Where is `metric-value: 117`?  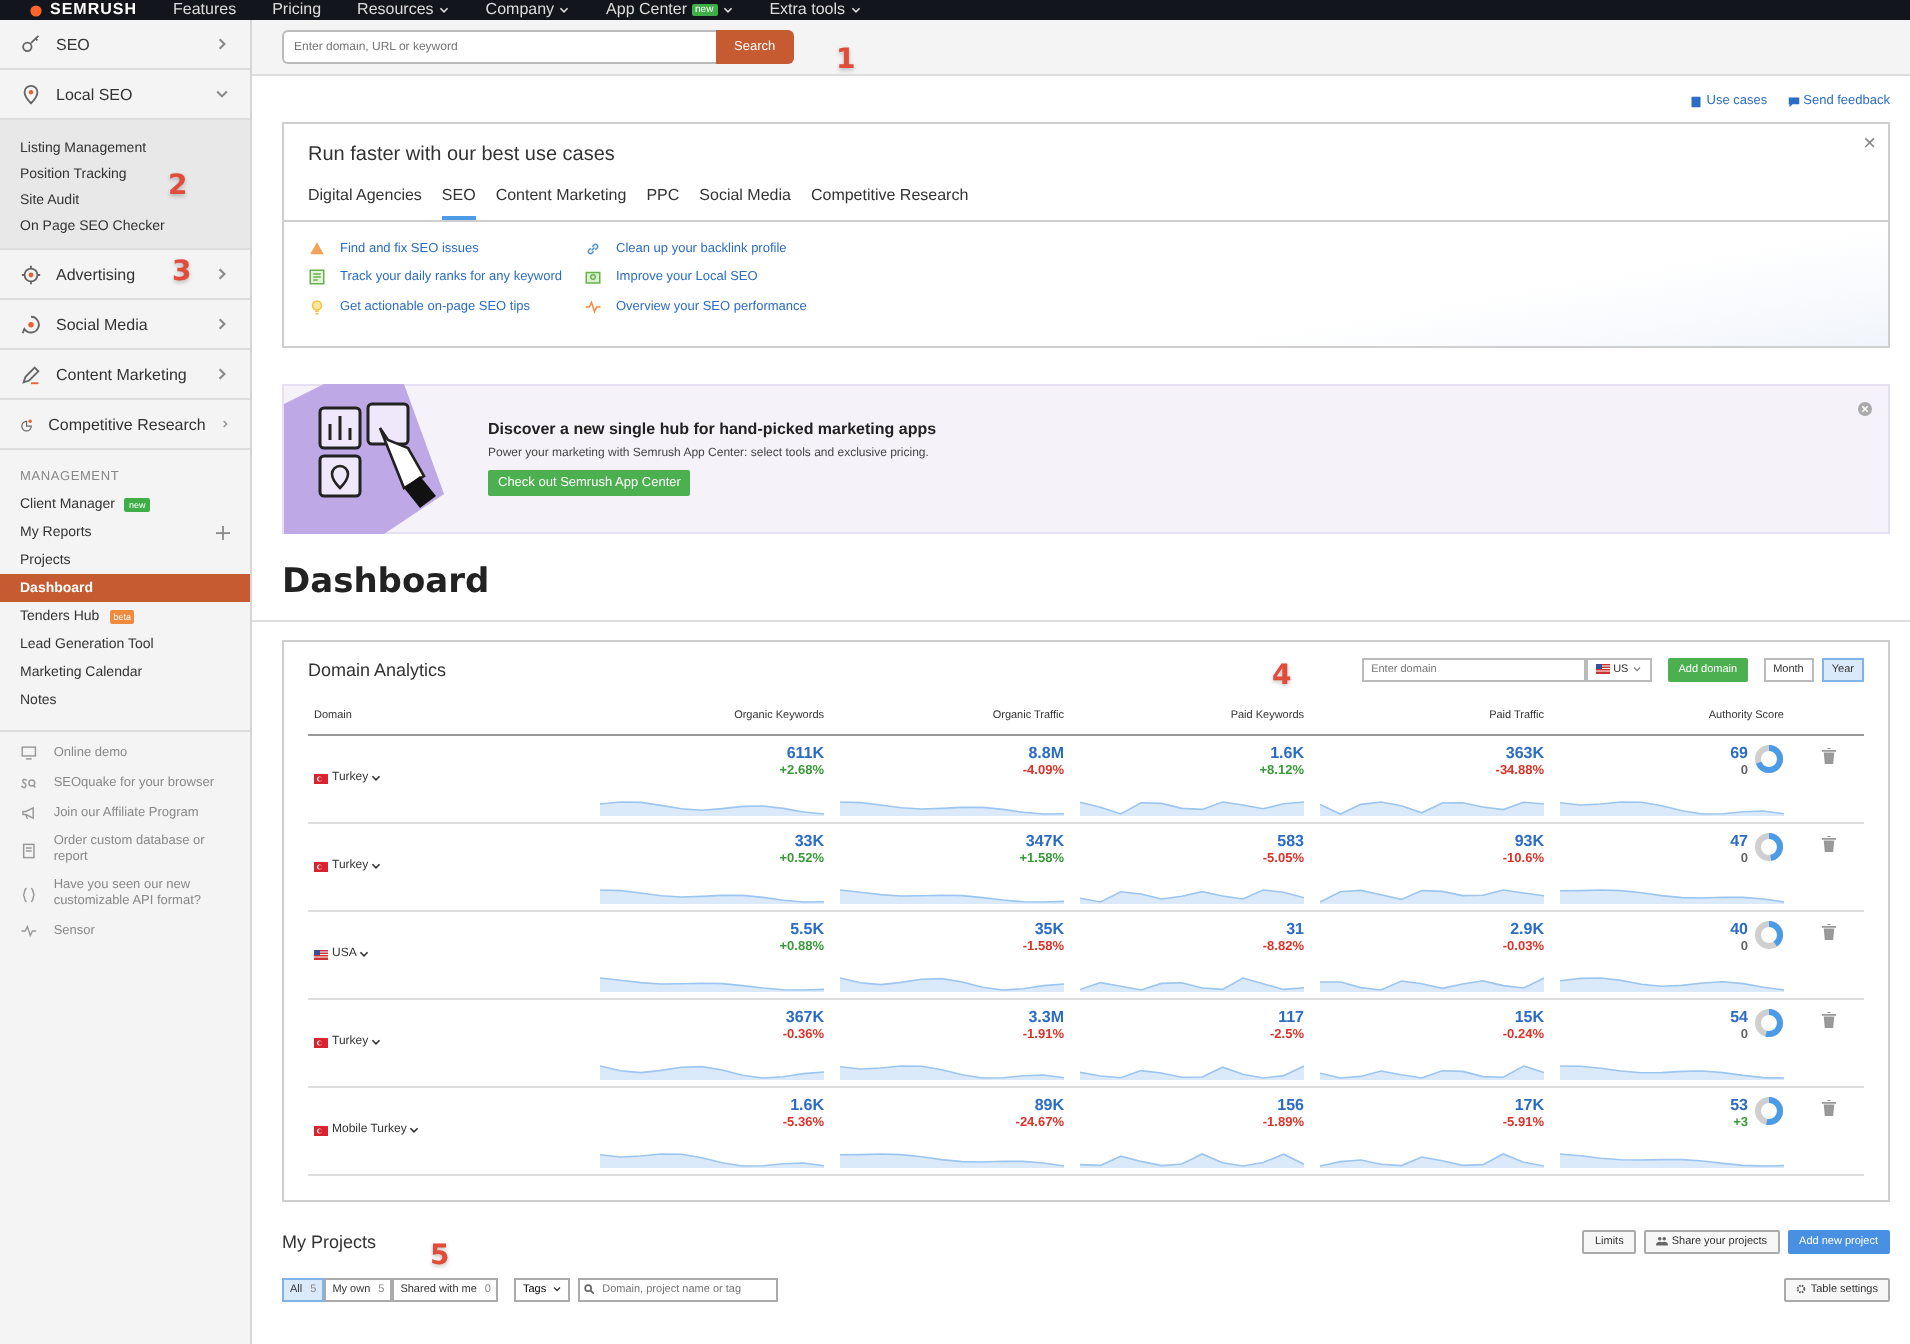
metric-value: 117 is located at coordinates (1291, 1016).